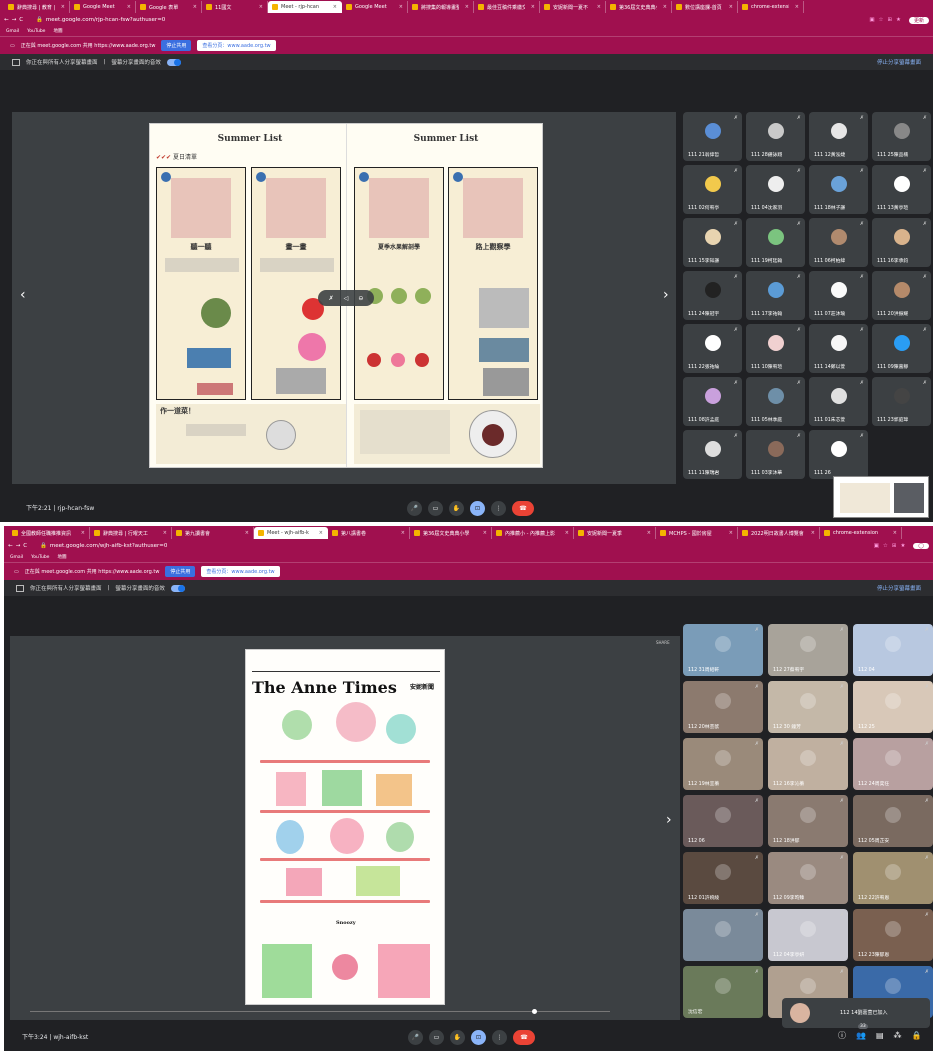 This screenshot has width=933, height=1051. I want to click on browser-tab: 數位講座課-首頁 ×, so click(705, 7).